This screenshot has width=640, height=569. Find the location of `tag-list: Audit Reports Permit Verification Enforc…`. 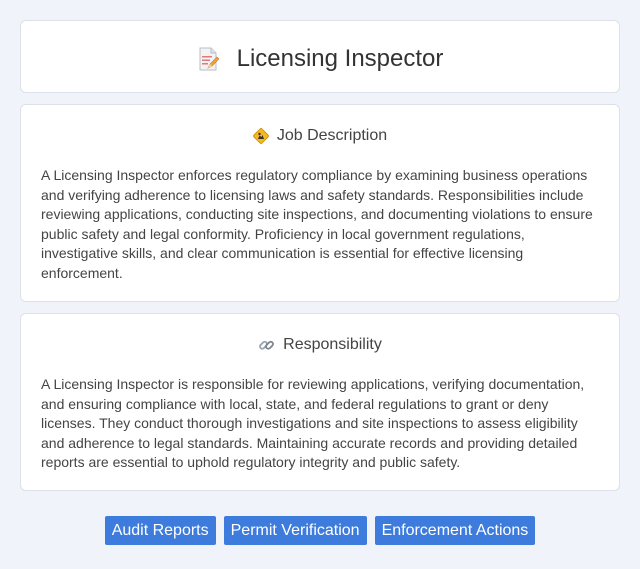

tag-list: Audit Reports Permit Verification Enforc… is located at coordinates (320, 530).